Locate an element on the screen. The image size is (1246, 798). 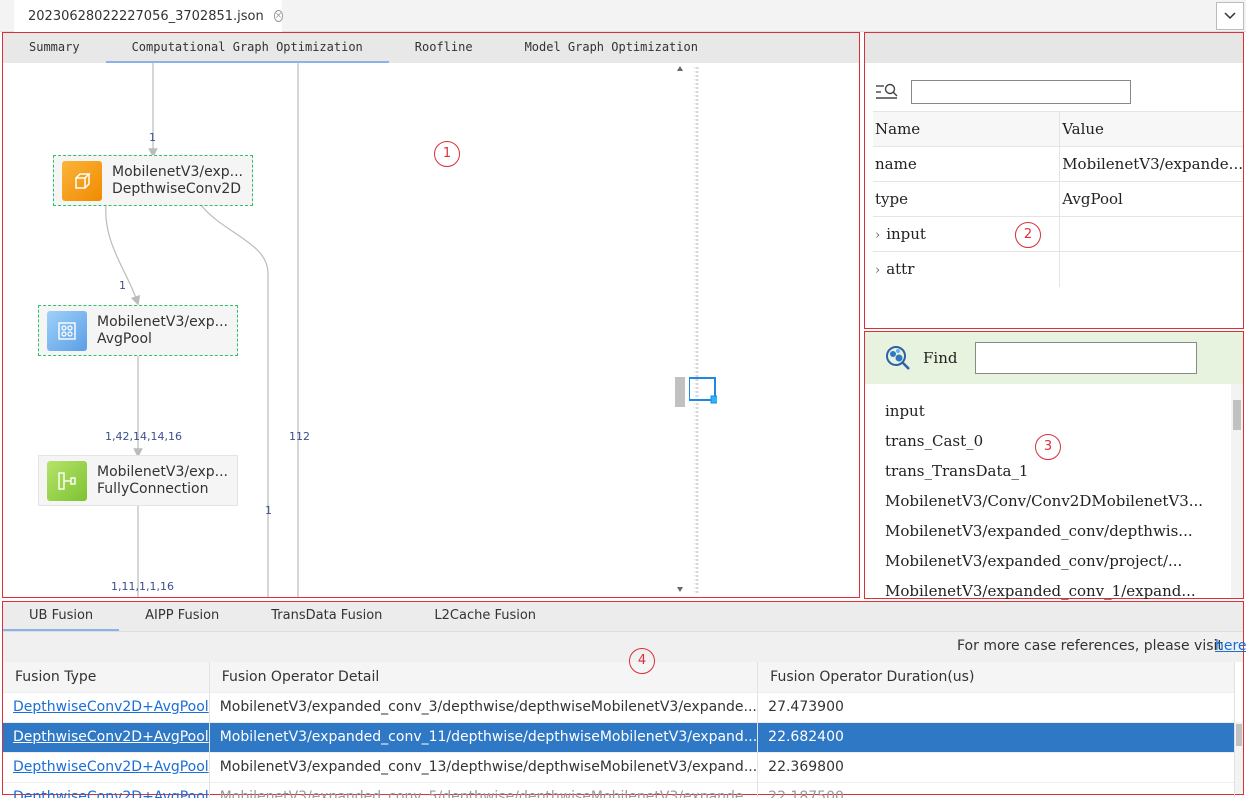
find-scrollbar is located at coordinates (1237, 491).